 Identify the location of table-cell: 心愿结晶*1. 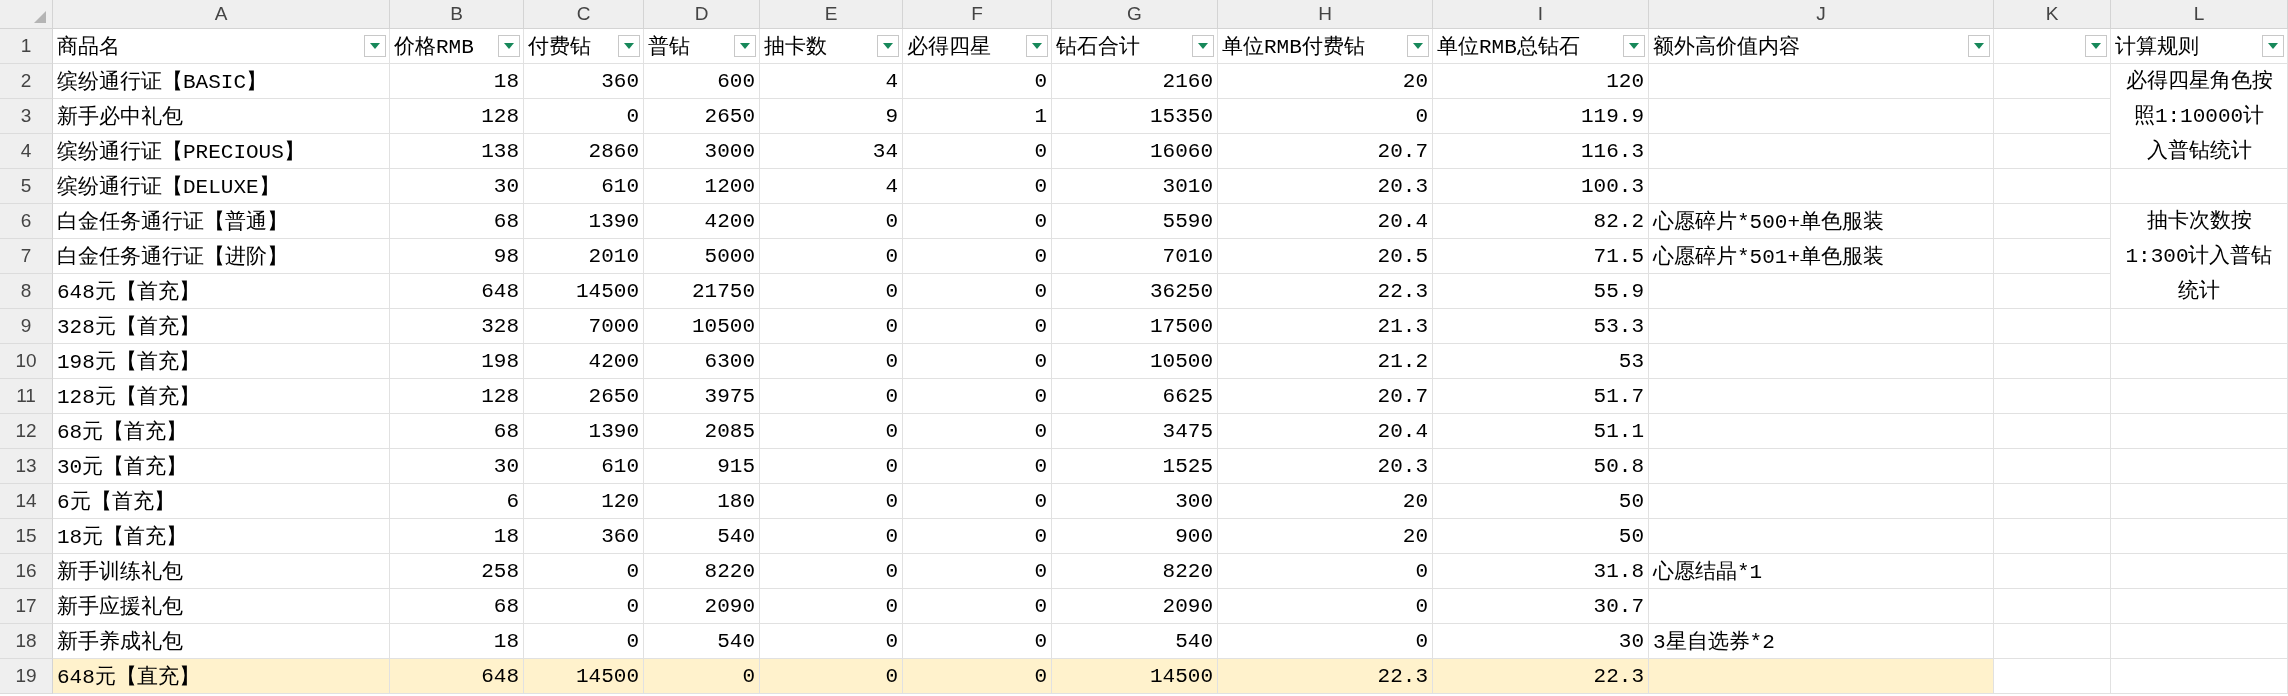
(1821, 571).